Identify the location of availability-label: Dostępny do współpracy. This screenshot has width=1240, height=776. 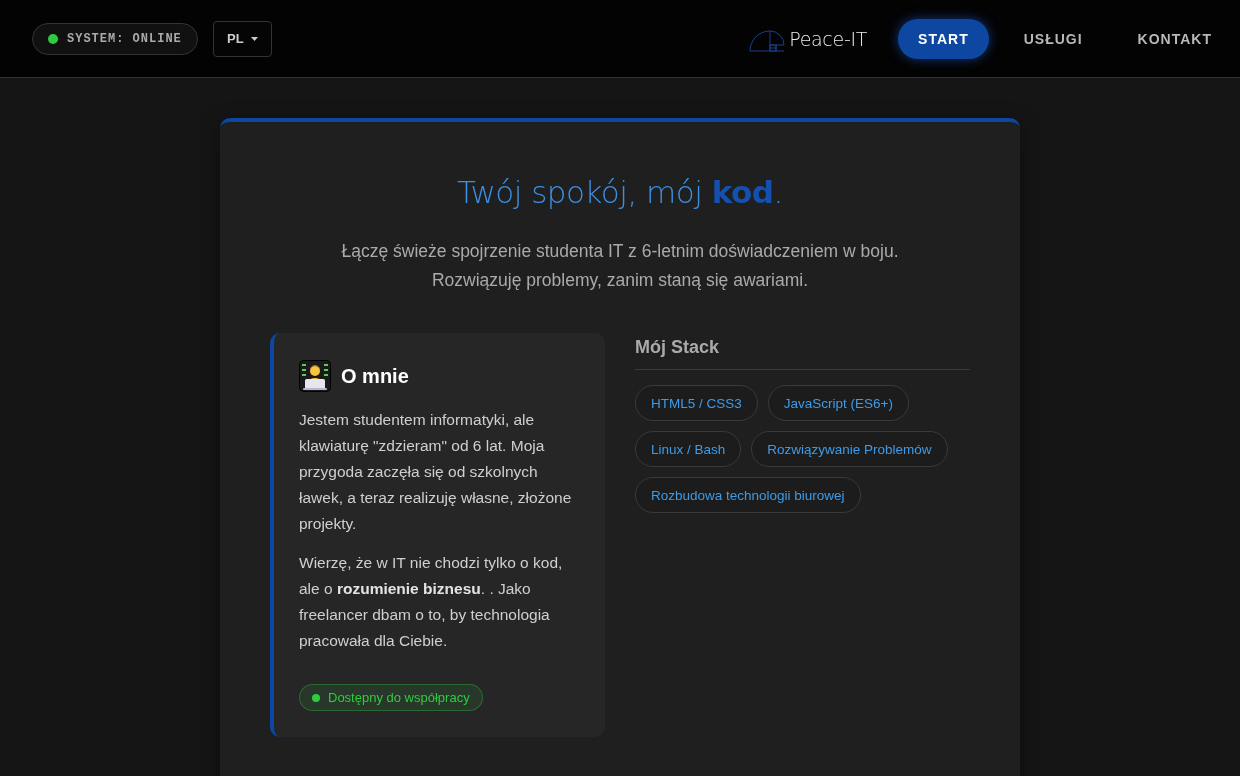
(399, 697).